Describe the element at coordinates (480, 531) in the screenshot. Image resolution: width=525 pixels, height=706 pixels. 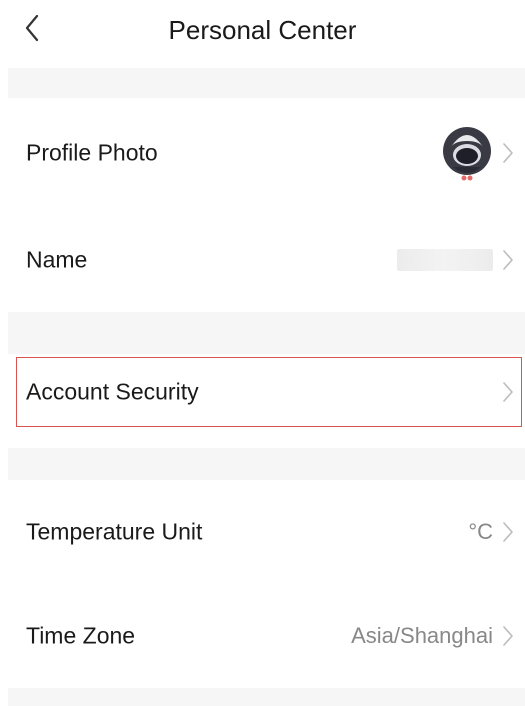
I see `temperature-unit-value: °C` at that location.